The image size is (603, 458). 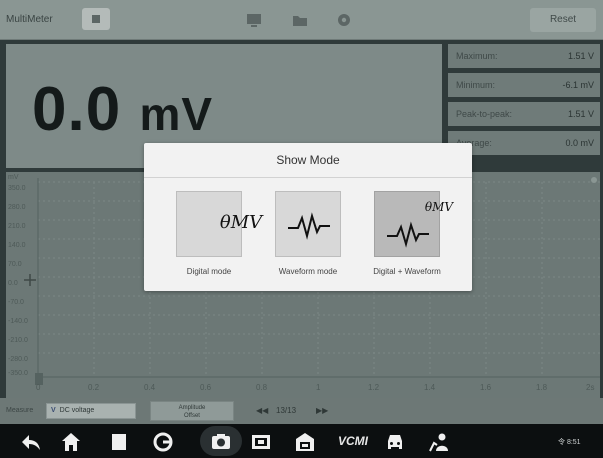 I want to click on stat-value: 0.0 mV, so click(x=579, y=143).